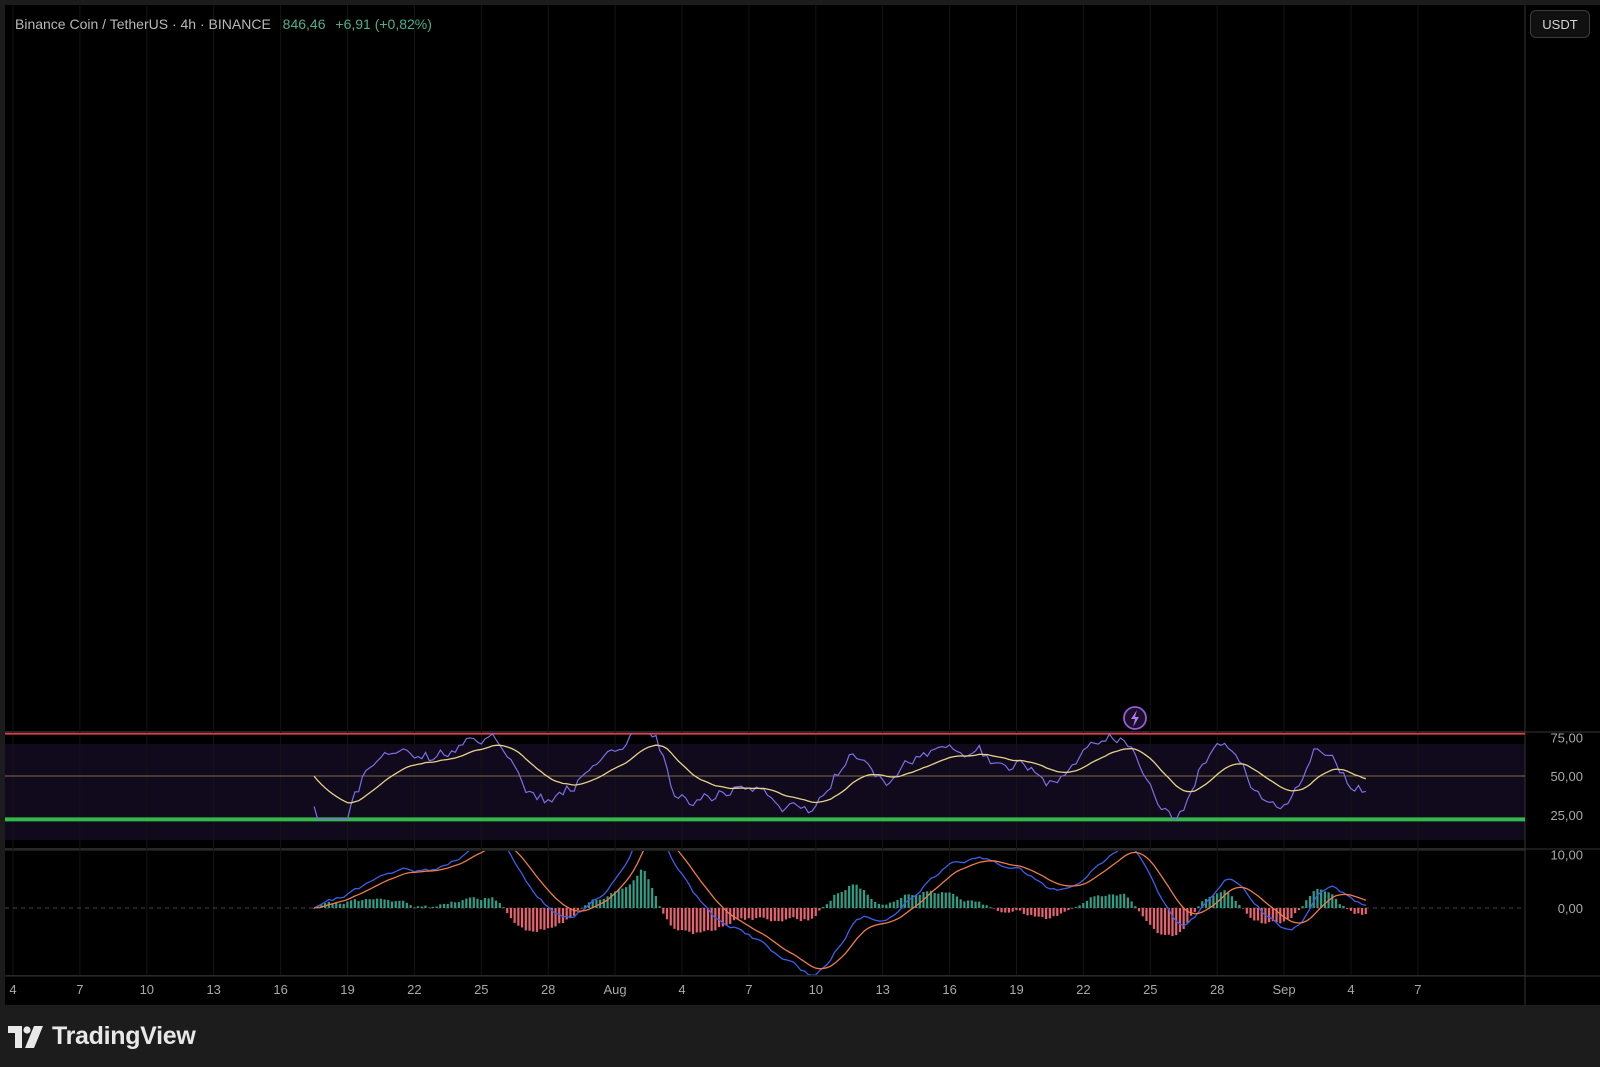 The height and width of the screenshot is (1067, 1600). Describe the element at coordinates (12, 989) in the screenshot. I see `time-tick-label: 4` at that location.